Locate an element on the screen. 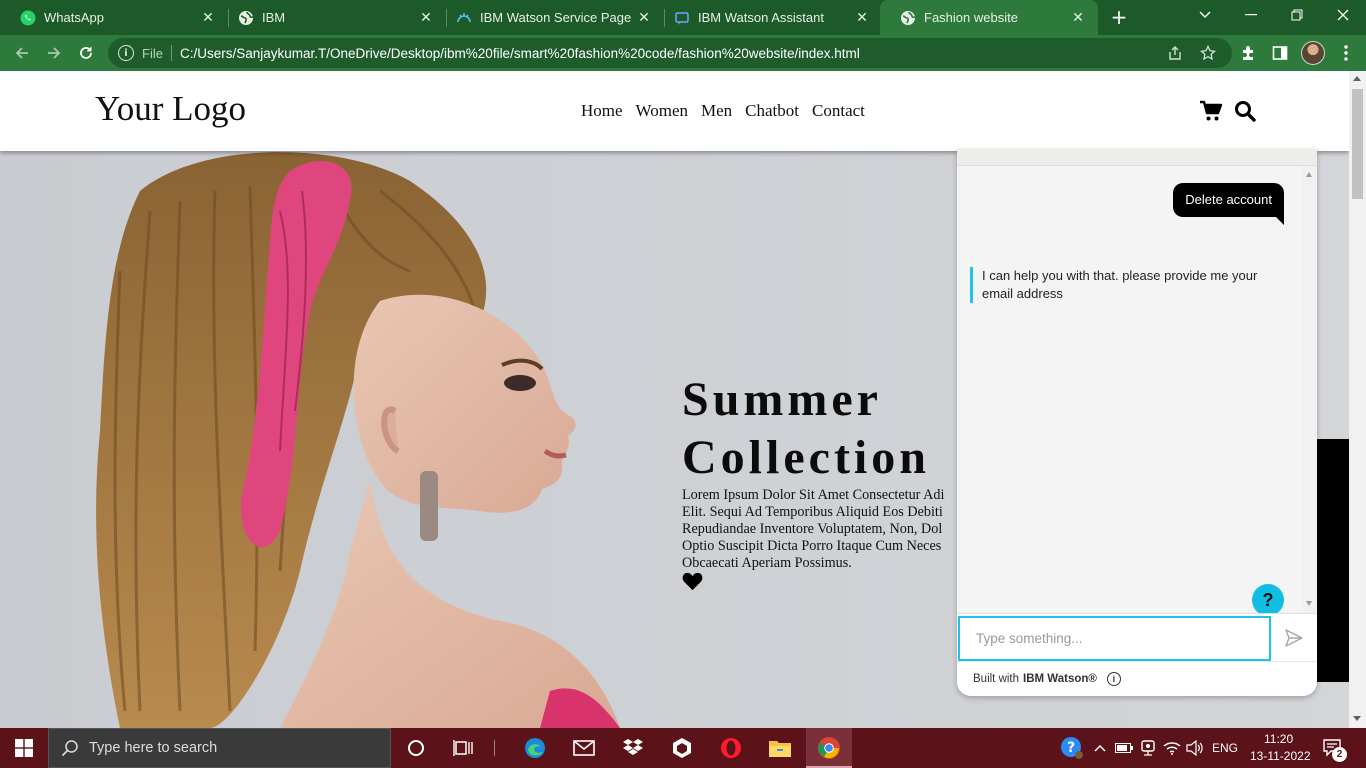 Image resolution: width=1366 pixels, height=768 pixels. start-button is located at coordinates (24, 748).